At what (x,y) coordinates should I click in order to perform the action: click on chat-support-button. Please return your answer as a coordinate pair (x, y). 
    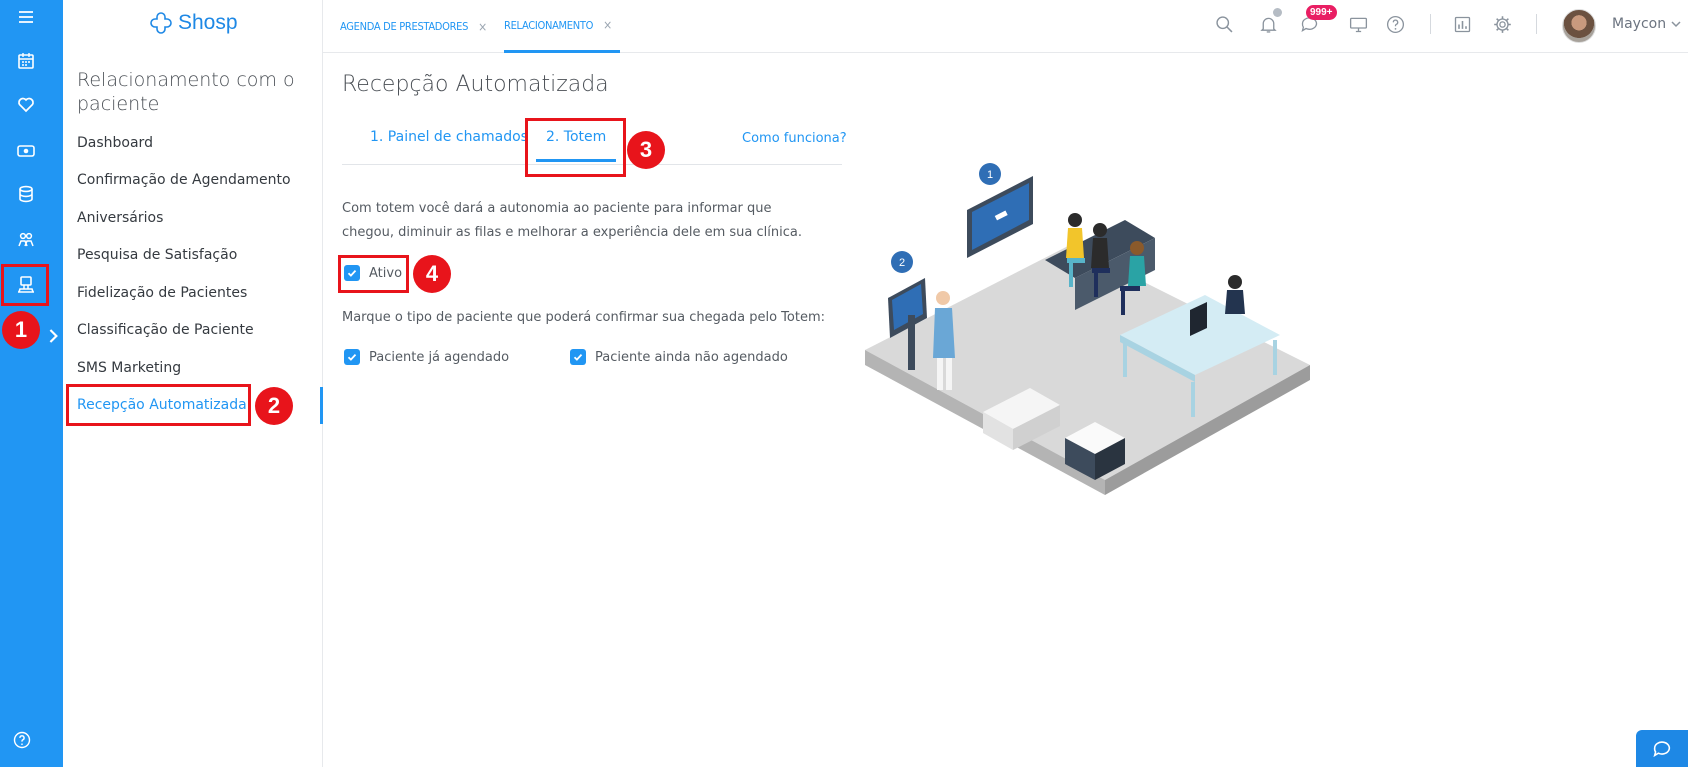
    Looking at the image, I should click on (1662, 748).